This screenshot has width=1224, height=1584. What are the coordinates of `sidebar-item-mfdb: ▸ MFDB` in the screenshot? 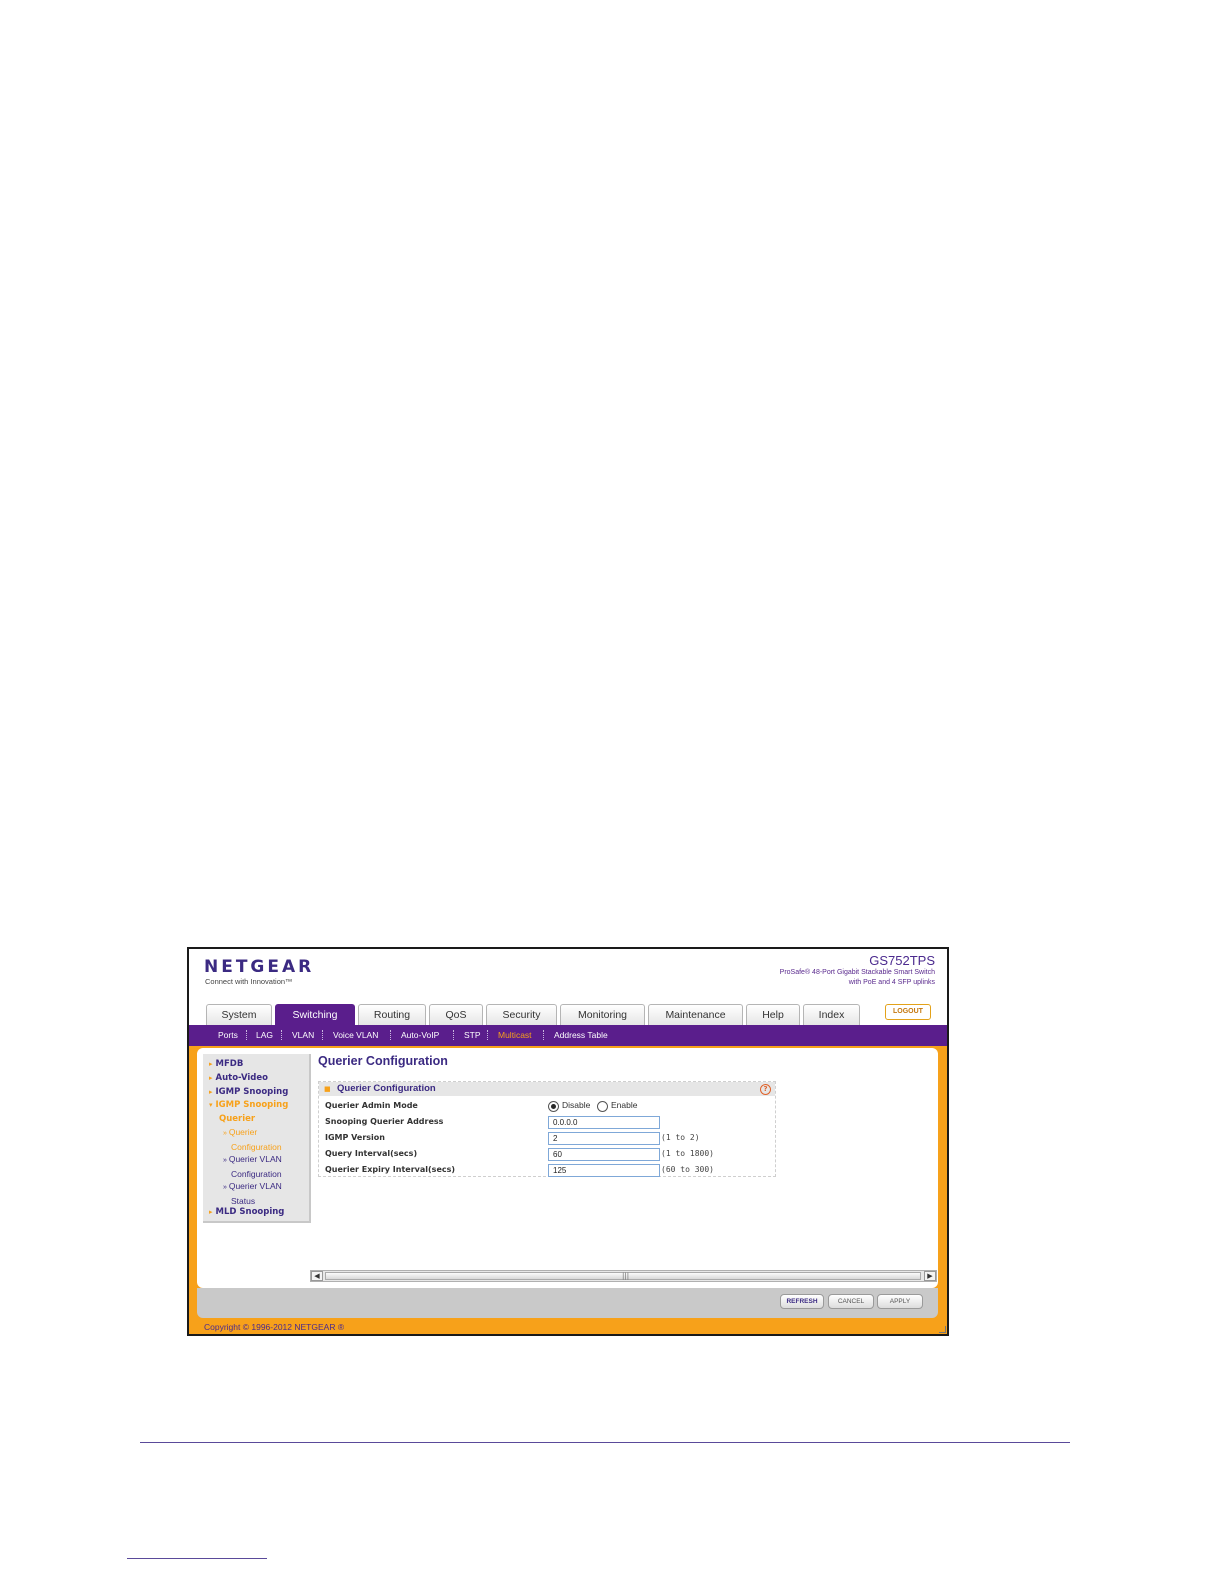 It's located at (226, 1064).